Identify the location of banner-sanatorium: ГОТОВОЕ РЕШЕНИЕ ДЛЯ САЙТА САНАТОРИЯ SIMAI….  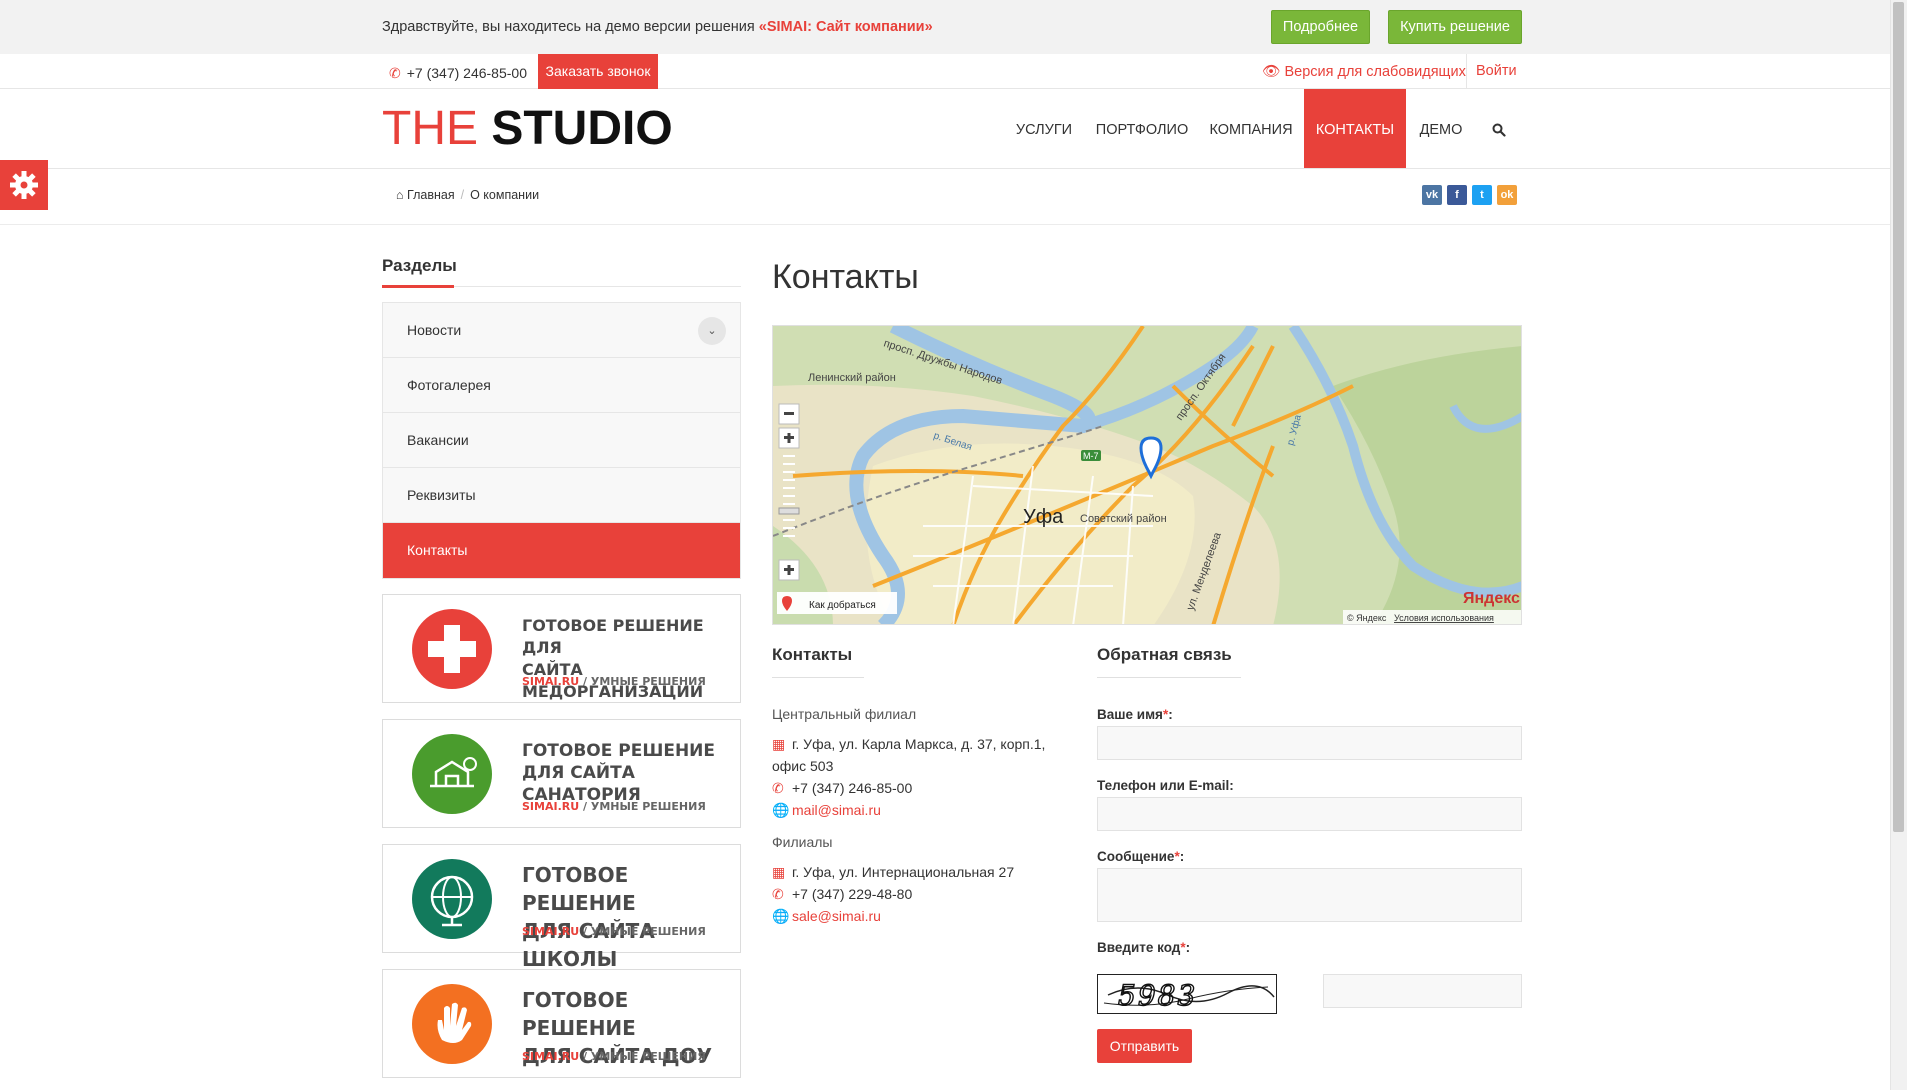
(561, 773).